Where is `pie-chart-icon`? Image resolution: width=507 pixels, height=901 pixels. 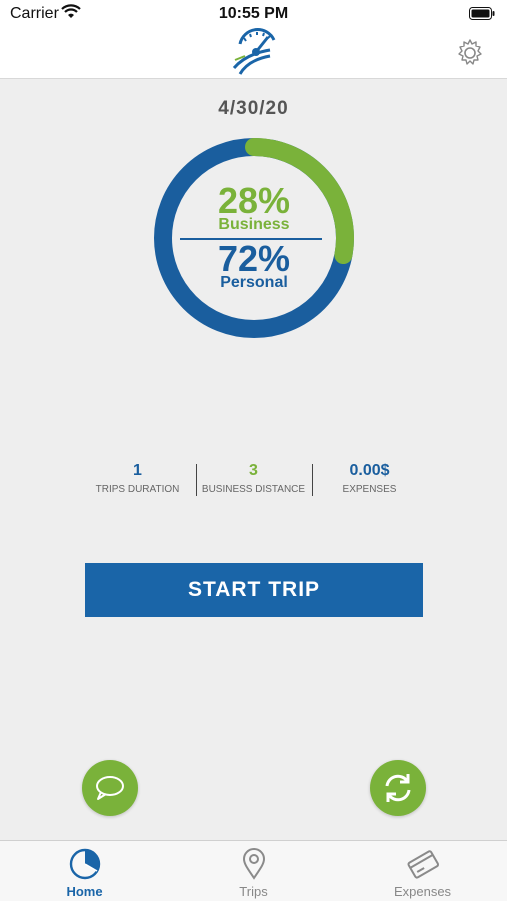
pie-chart-icon is located at coordinates (85, 864).